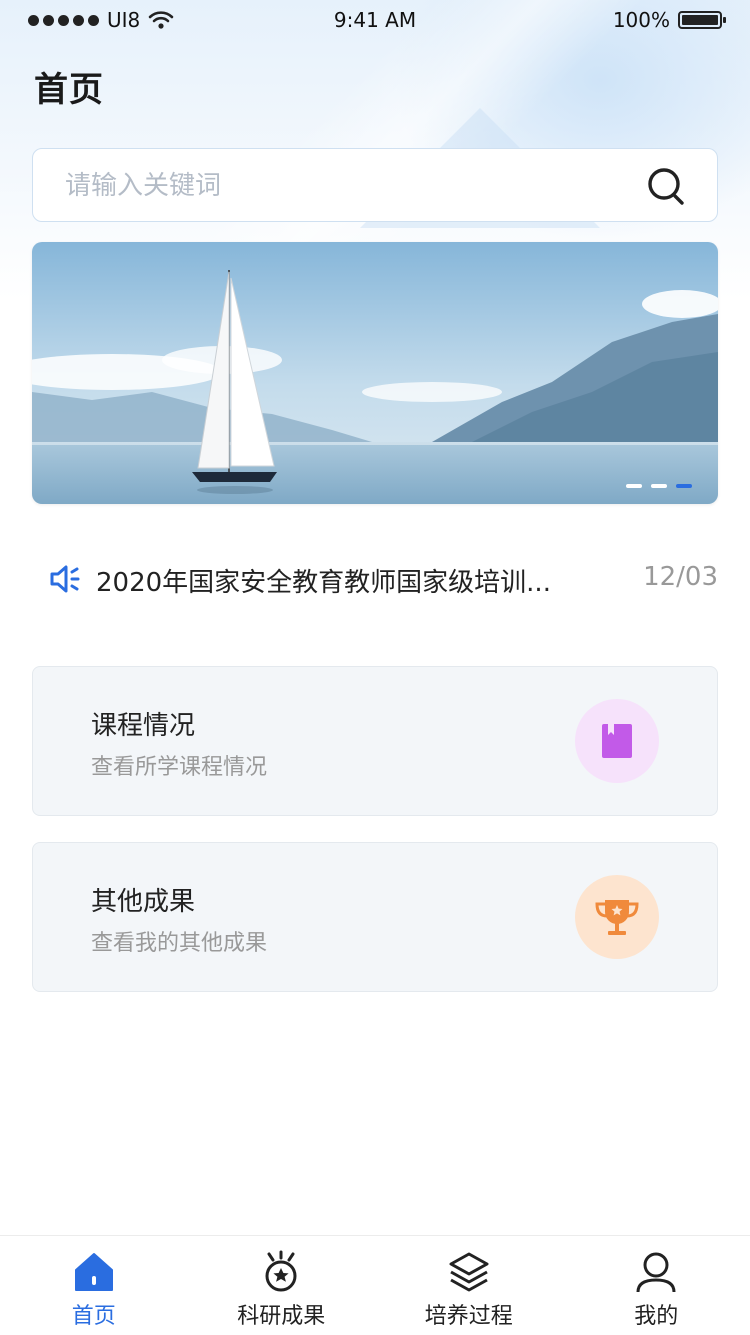  Describe the element at coordinates (179, 941) in the screenshot. I see `card-subtitle: 查看我的其他成果` at that location.